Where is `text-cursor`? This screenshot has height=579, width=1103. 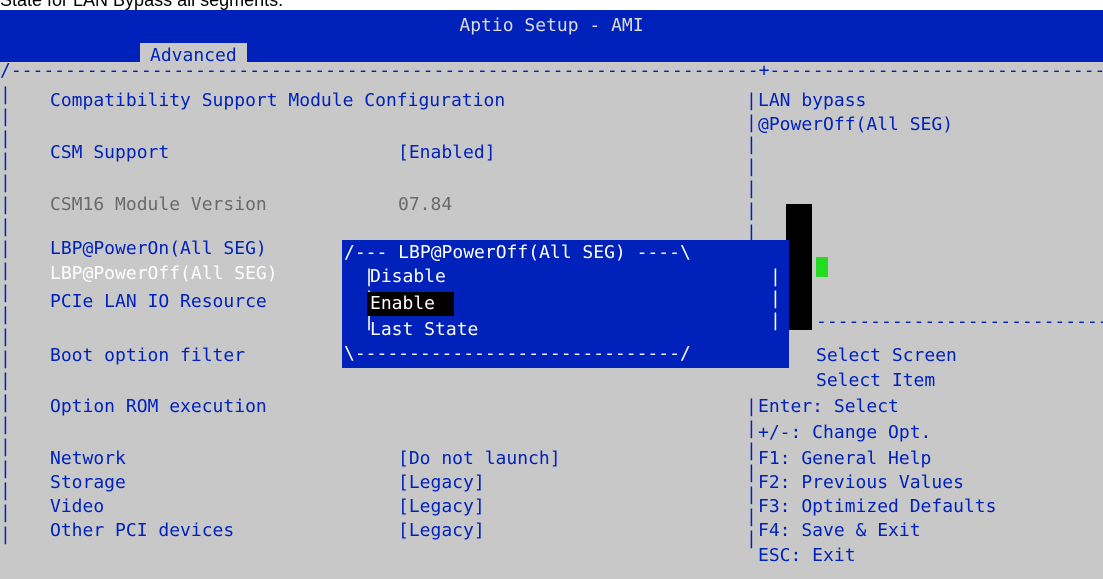
text-cursor is located at coordinates (822, 267).